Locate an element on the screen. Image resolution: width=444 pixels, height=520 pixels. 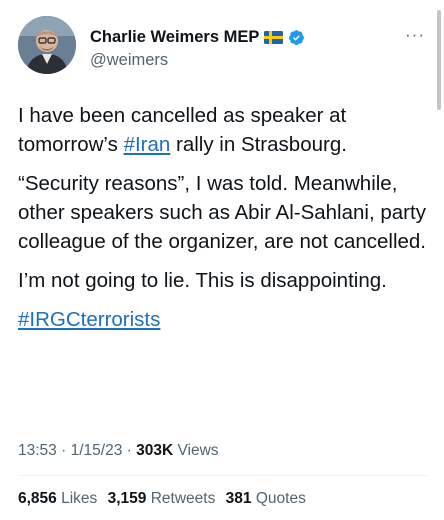
verified-badge-icon is located at coordinates (296, 37).